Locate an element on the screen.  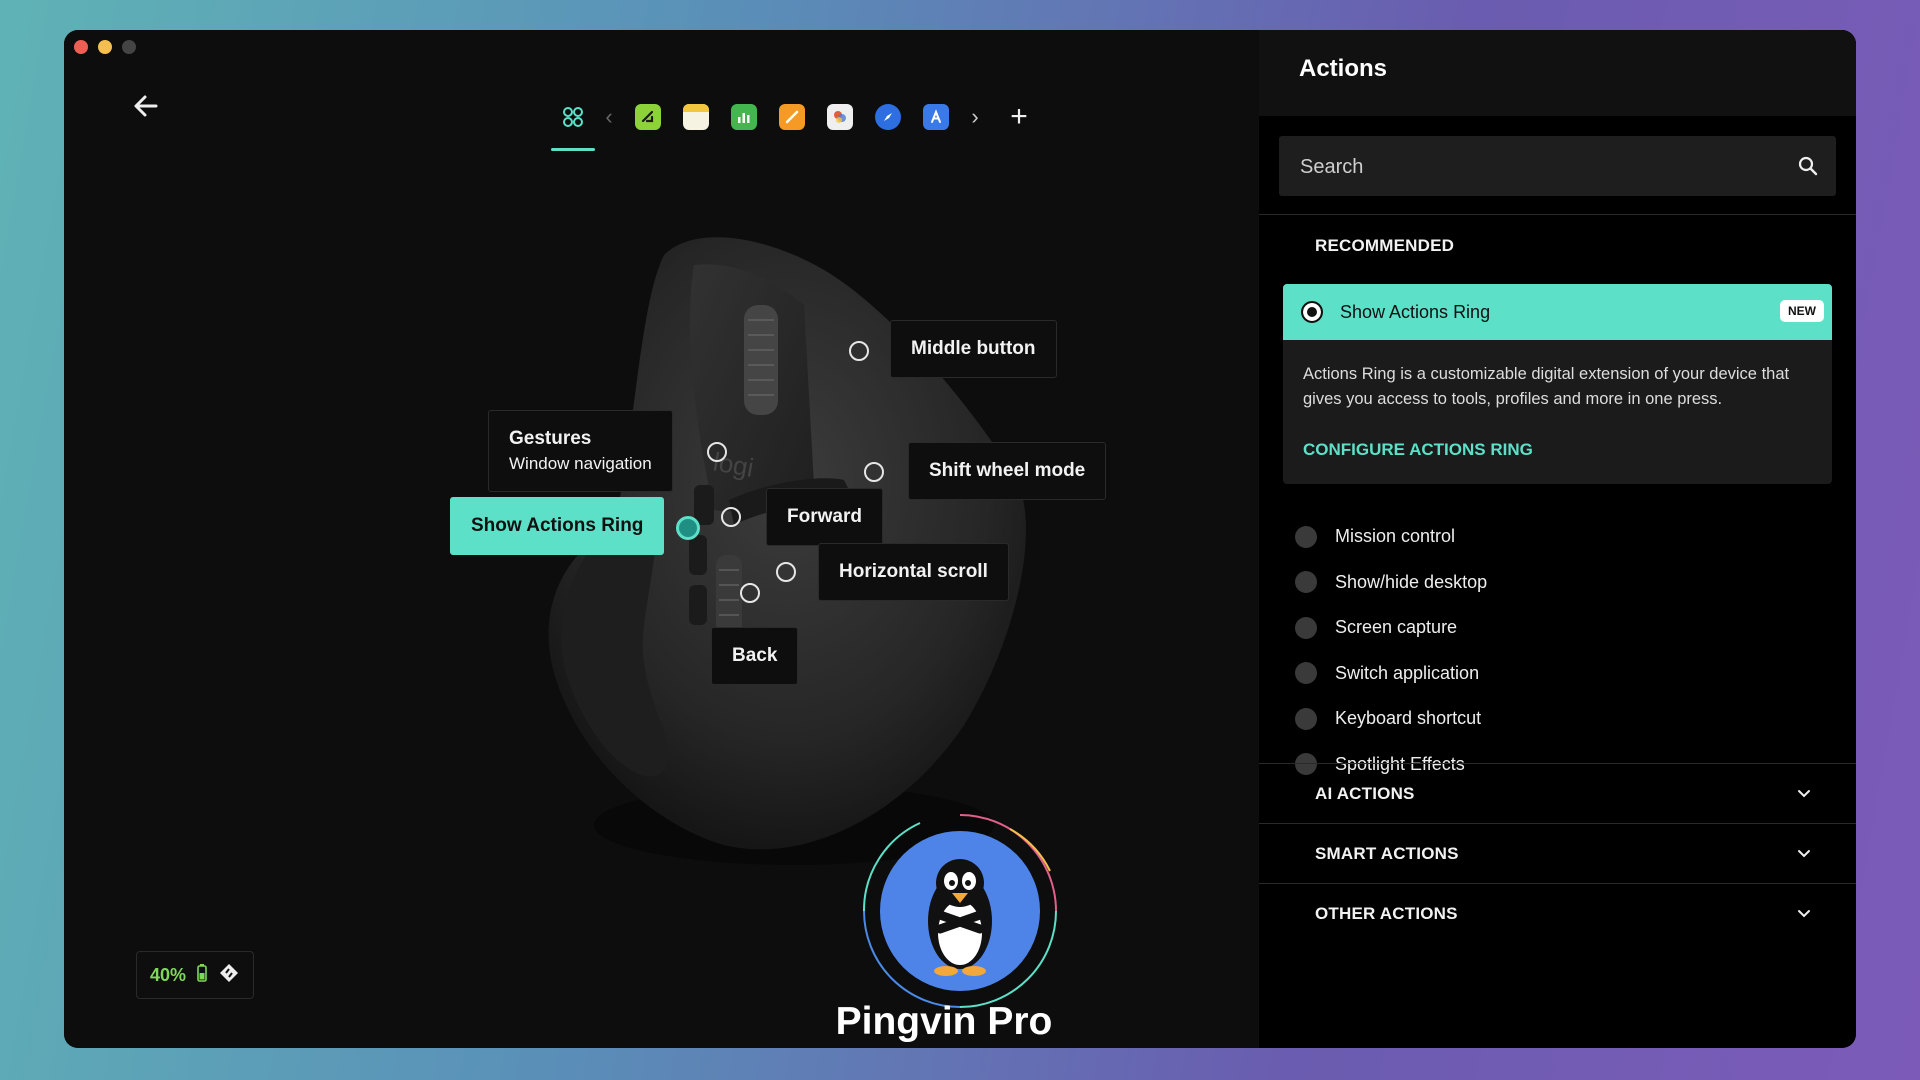
forward-button-label: Forward is located at coordinates (824, 517).